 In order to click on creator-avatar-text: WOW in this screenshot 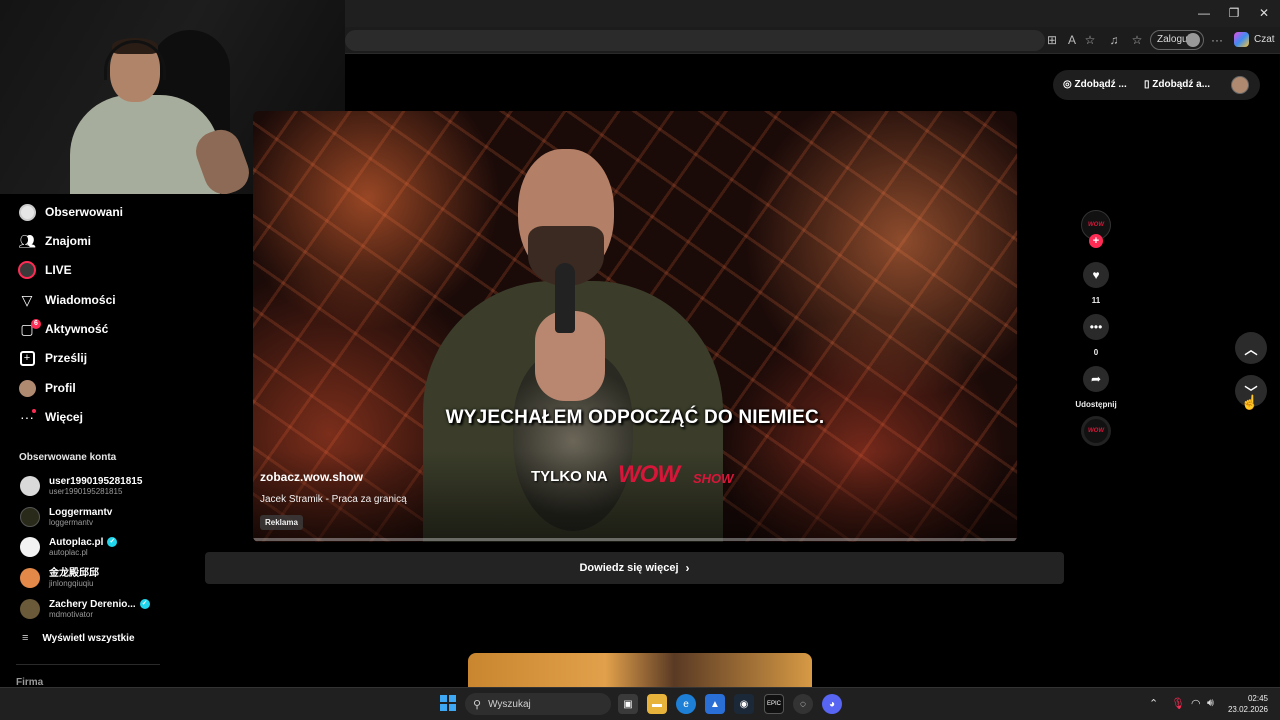, I will do `click(1096, 225)`.